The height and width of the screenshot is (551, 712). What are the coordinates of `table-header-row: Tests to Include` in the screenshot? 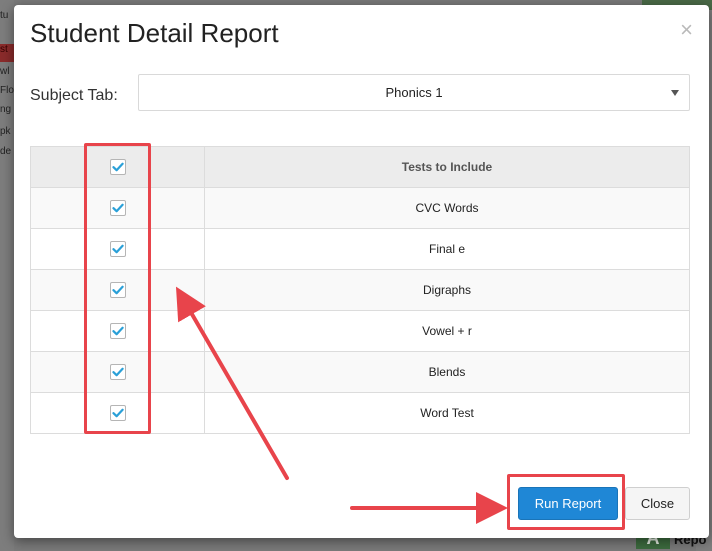 It's located at (360, 167).